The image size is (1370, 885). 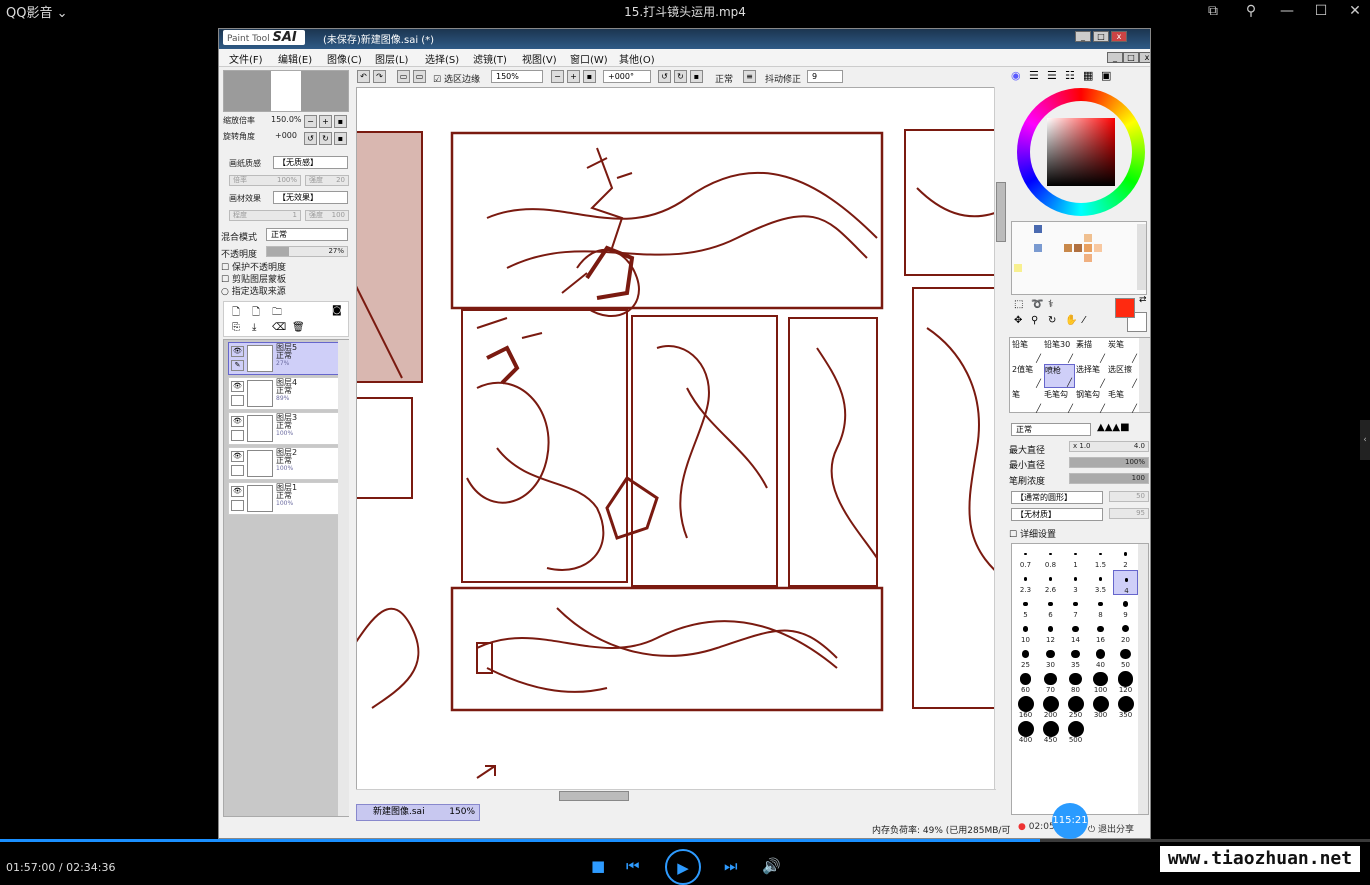 I want to click on zoom-in-button: +, so click(x=325, y=121).